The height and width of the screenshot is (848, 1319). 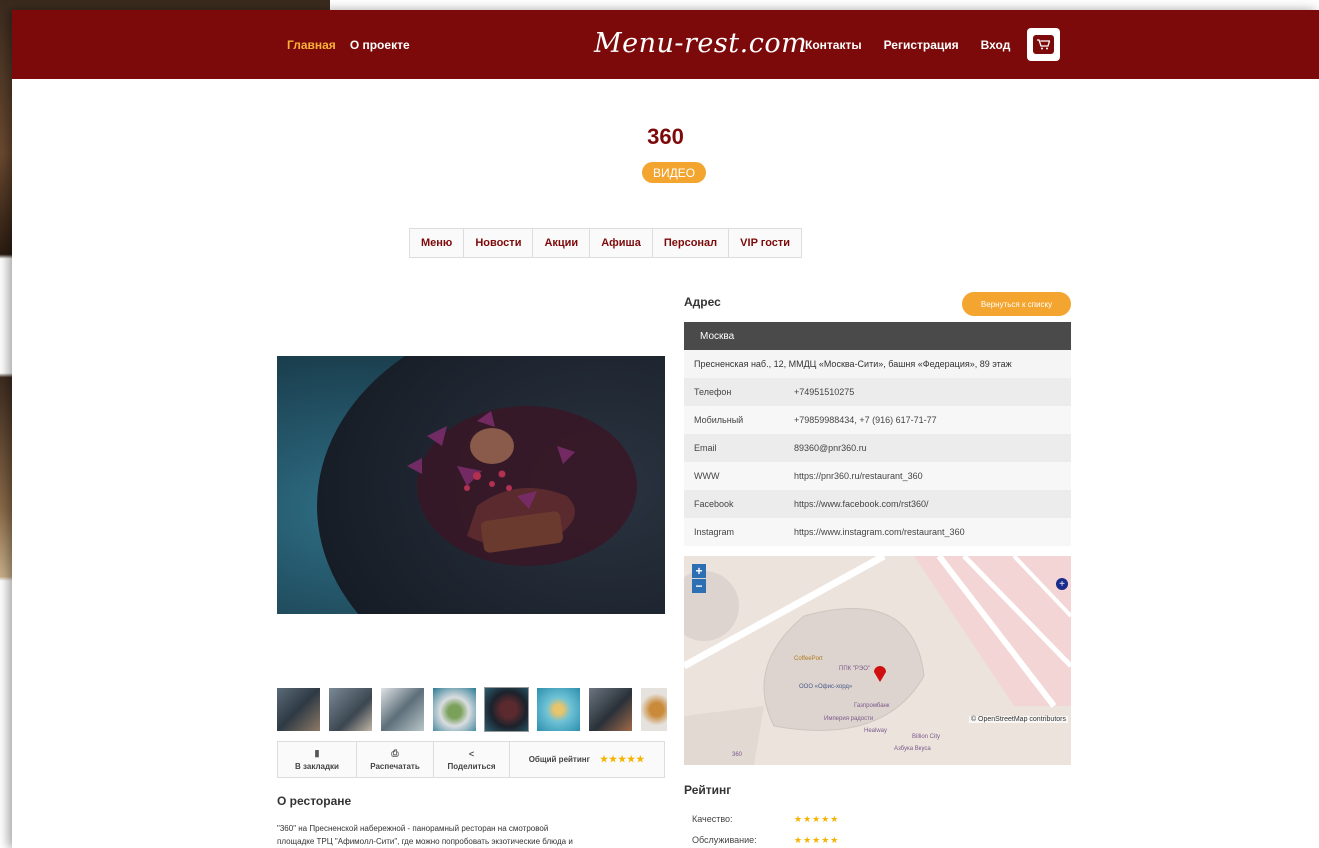 I want to click on city-header: Москва, so click(x=877, y=336).